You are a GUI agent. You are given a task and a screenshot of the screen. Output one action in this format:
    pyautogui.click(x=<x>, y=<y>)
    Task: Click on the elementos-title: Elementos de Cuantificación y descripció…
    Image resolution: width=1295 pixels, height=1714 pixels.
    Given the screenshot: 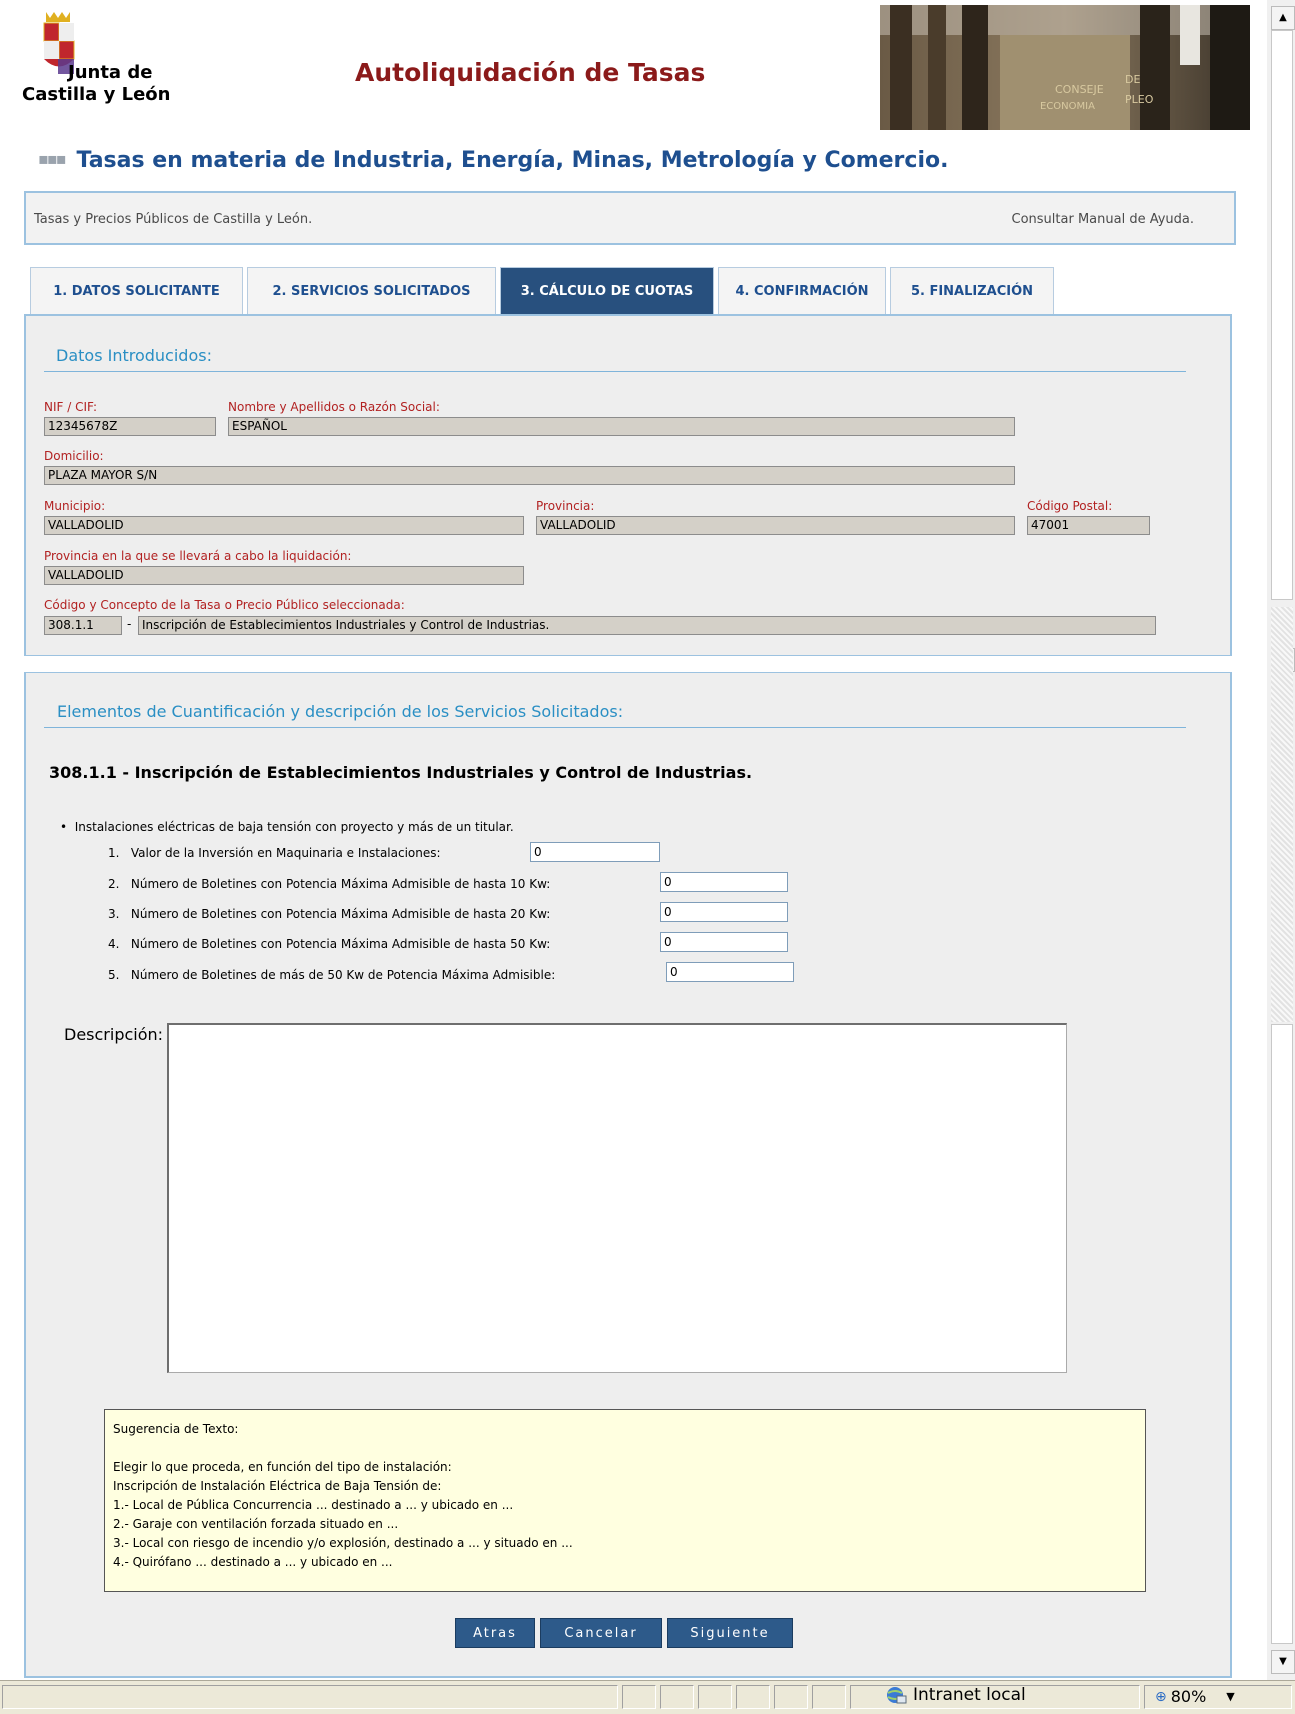 What is the action you would take?
    pyautogui.click(x=340, y=711)
    